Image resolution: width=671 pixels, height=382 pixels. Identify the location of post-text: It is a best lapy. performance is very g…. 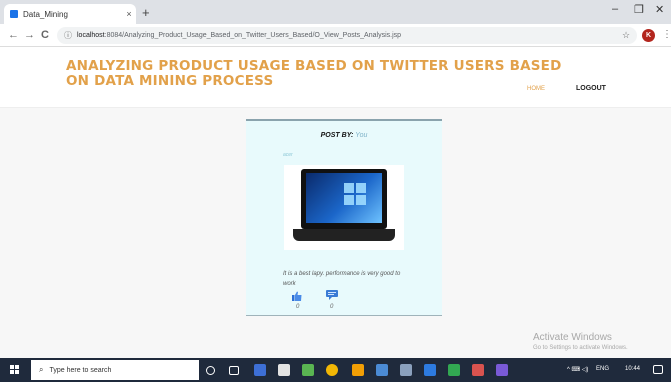
(342, 279).